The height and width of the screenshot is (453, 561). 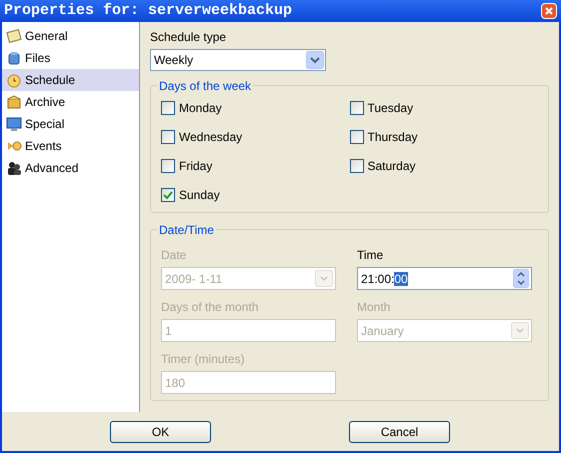 What do you see at coordinates (14, 36) in the screenshot?
I see `notepad-icon` at bounding box center [14, 36].